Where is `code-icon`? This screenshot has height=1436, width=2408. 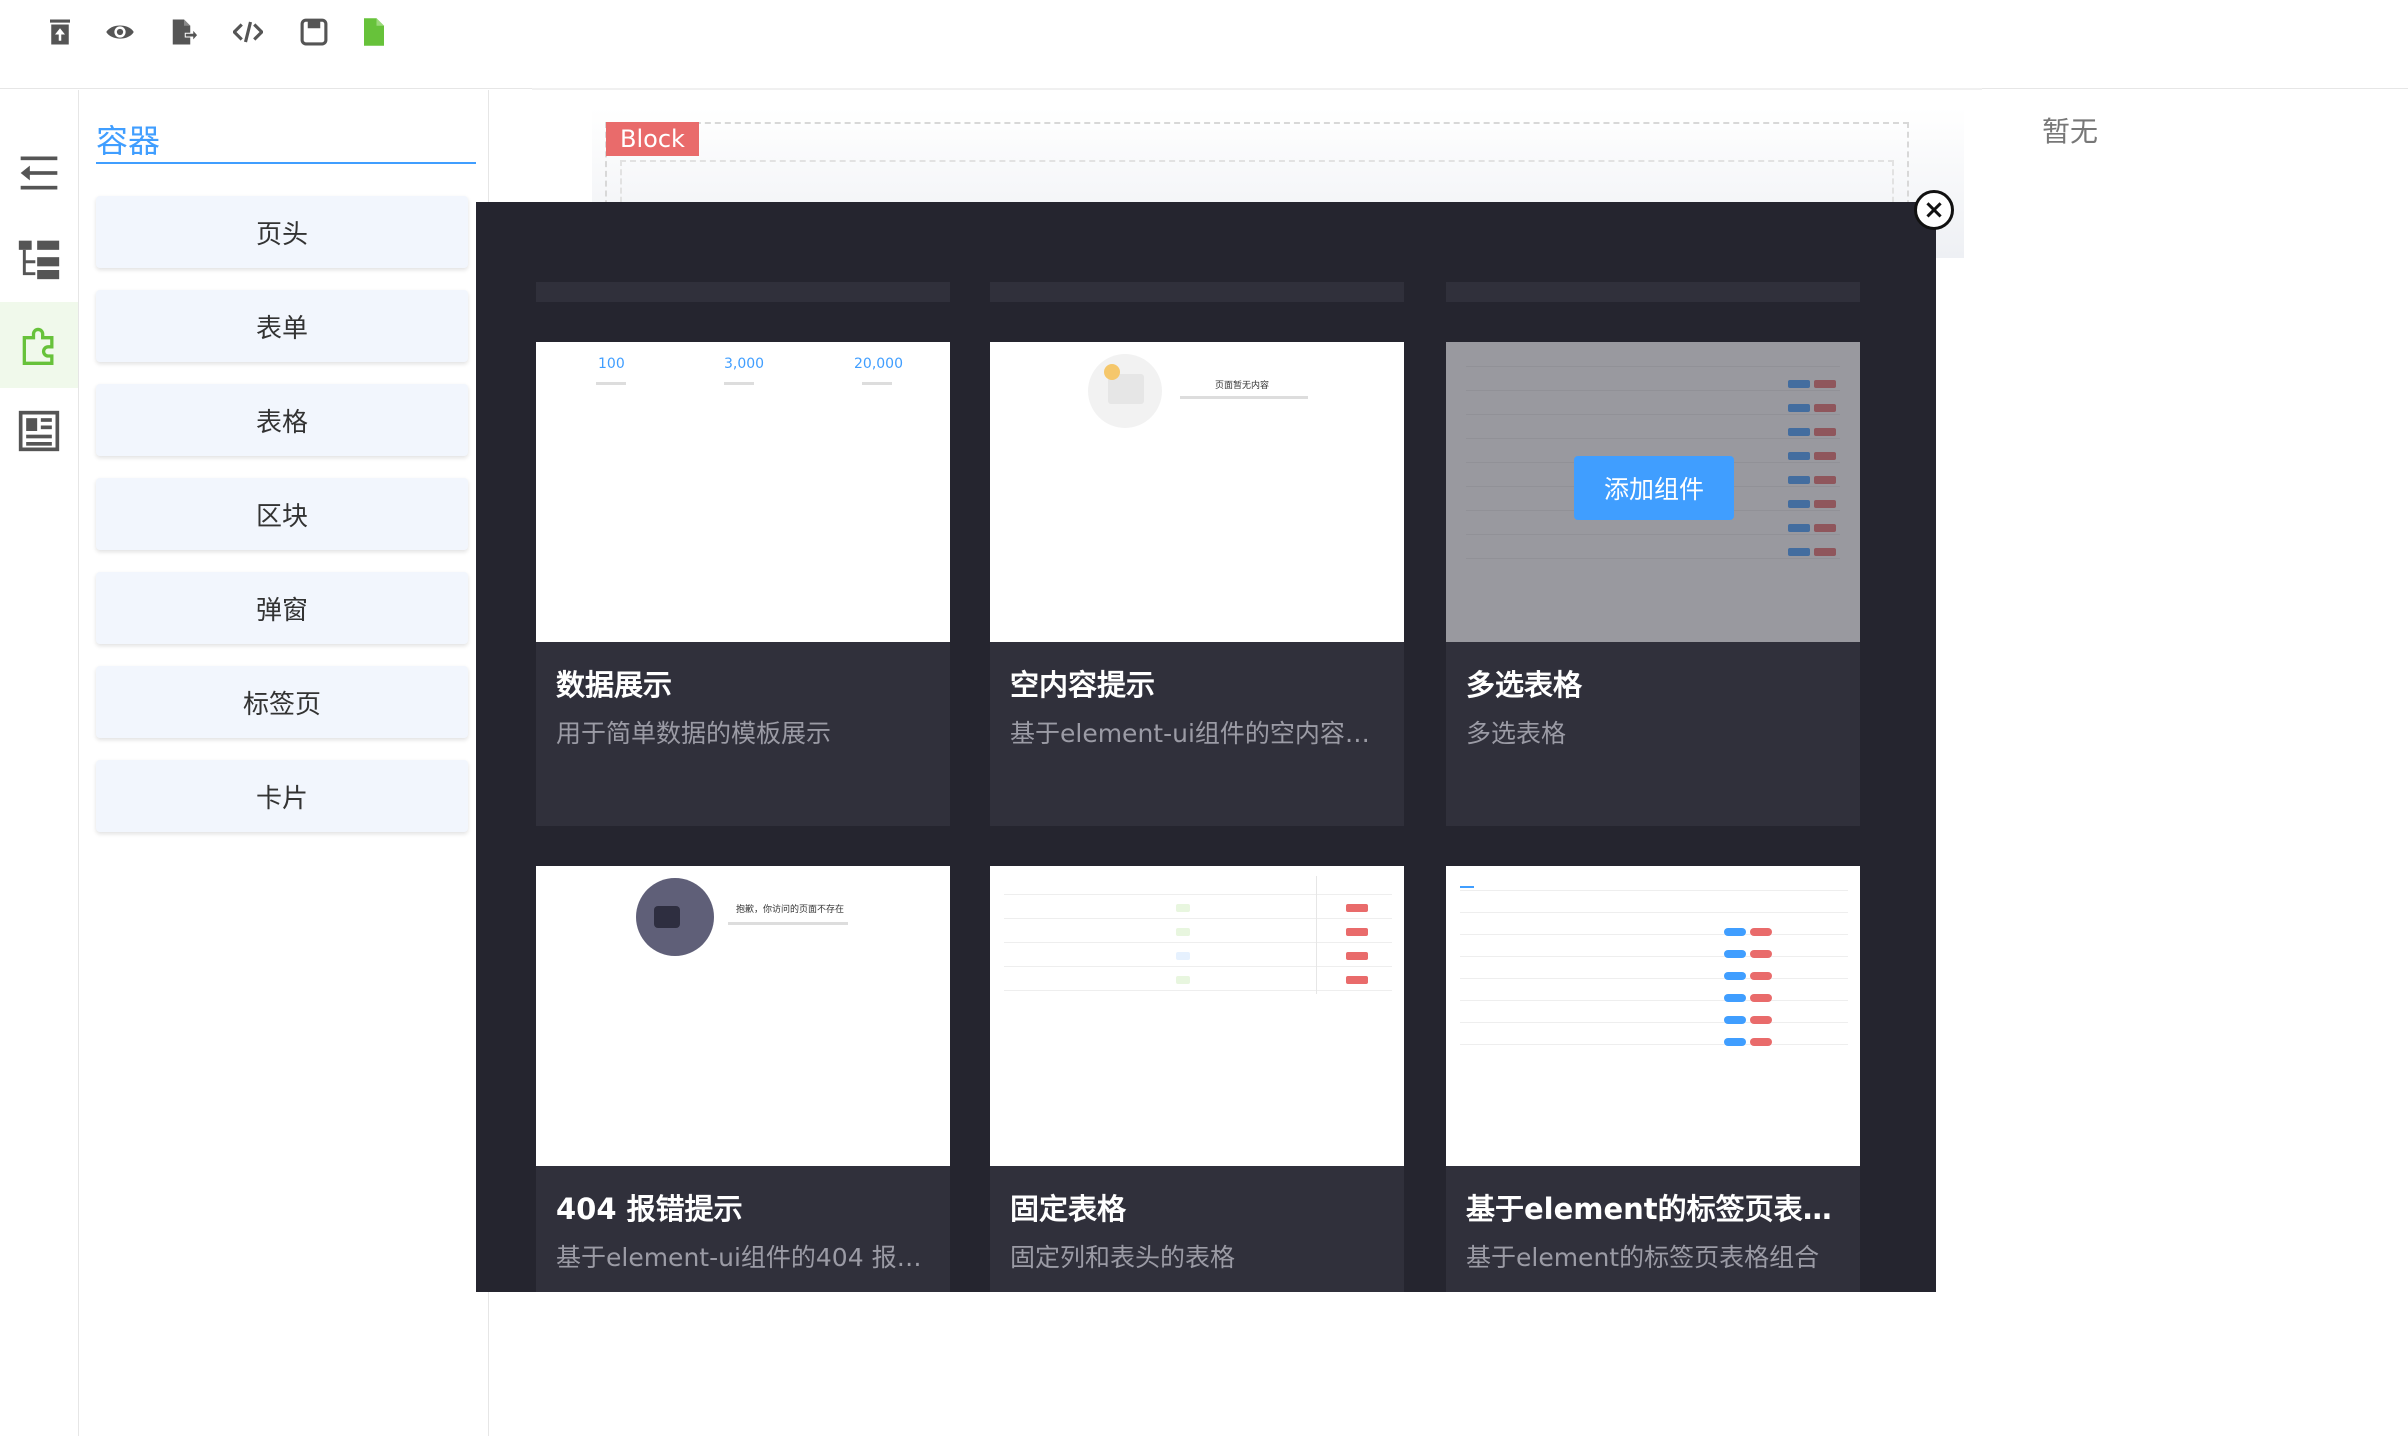
code-icon is located at coordinates (248, 32).